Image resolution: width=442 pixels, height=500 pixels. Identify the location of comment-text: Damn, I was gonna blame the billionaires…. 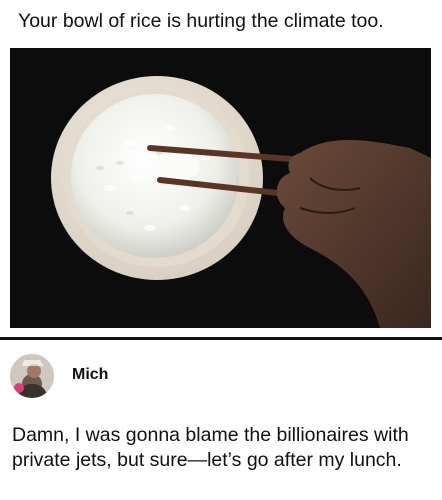
(210, 447).